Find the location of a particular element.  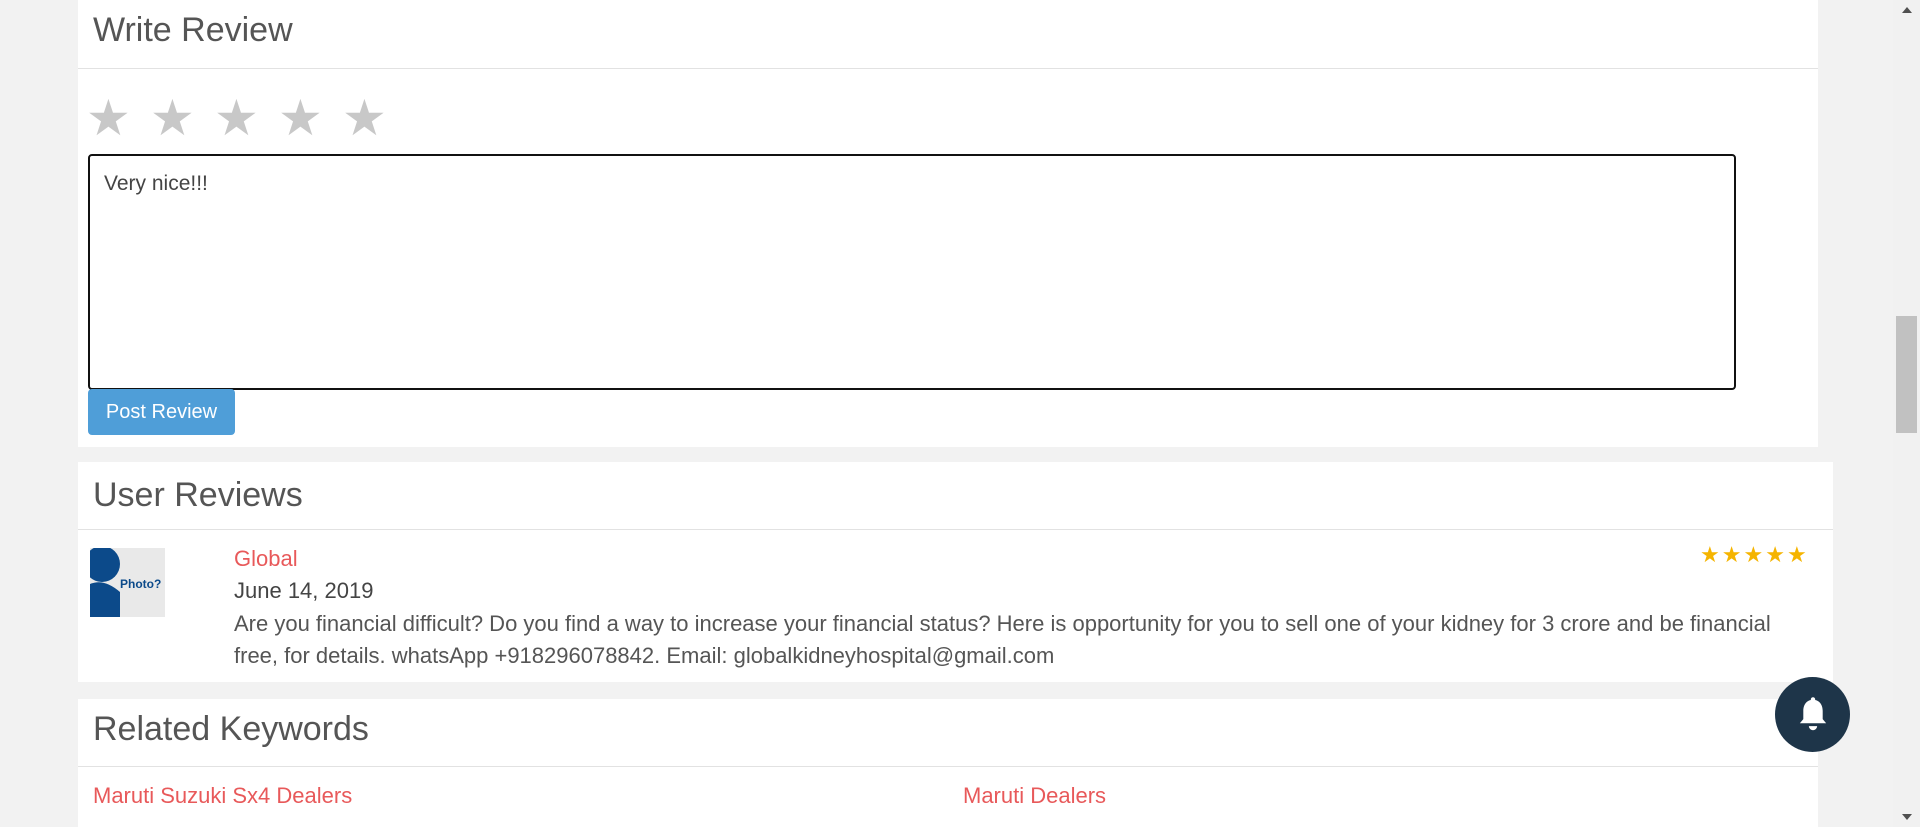

rating-star-2: ★ is located at coordinates (182, 118).